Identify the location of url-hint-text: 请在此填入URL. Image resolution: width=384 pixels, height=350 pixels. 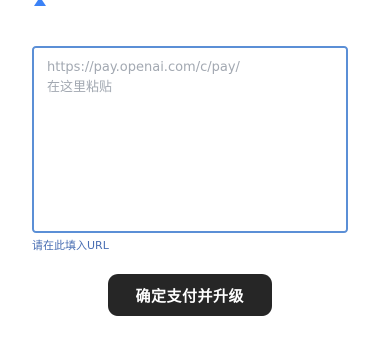
(70, 245).